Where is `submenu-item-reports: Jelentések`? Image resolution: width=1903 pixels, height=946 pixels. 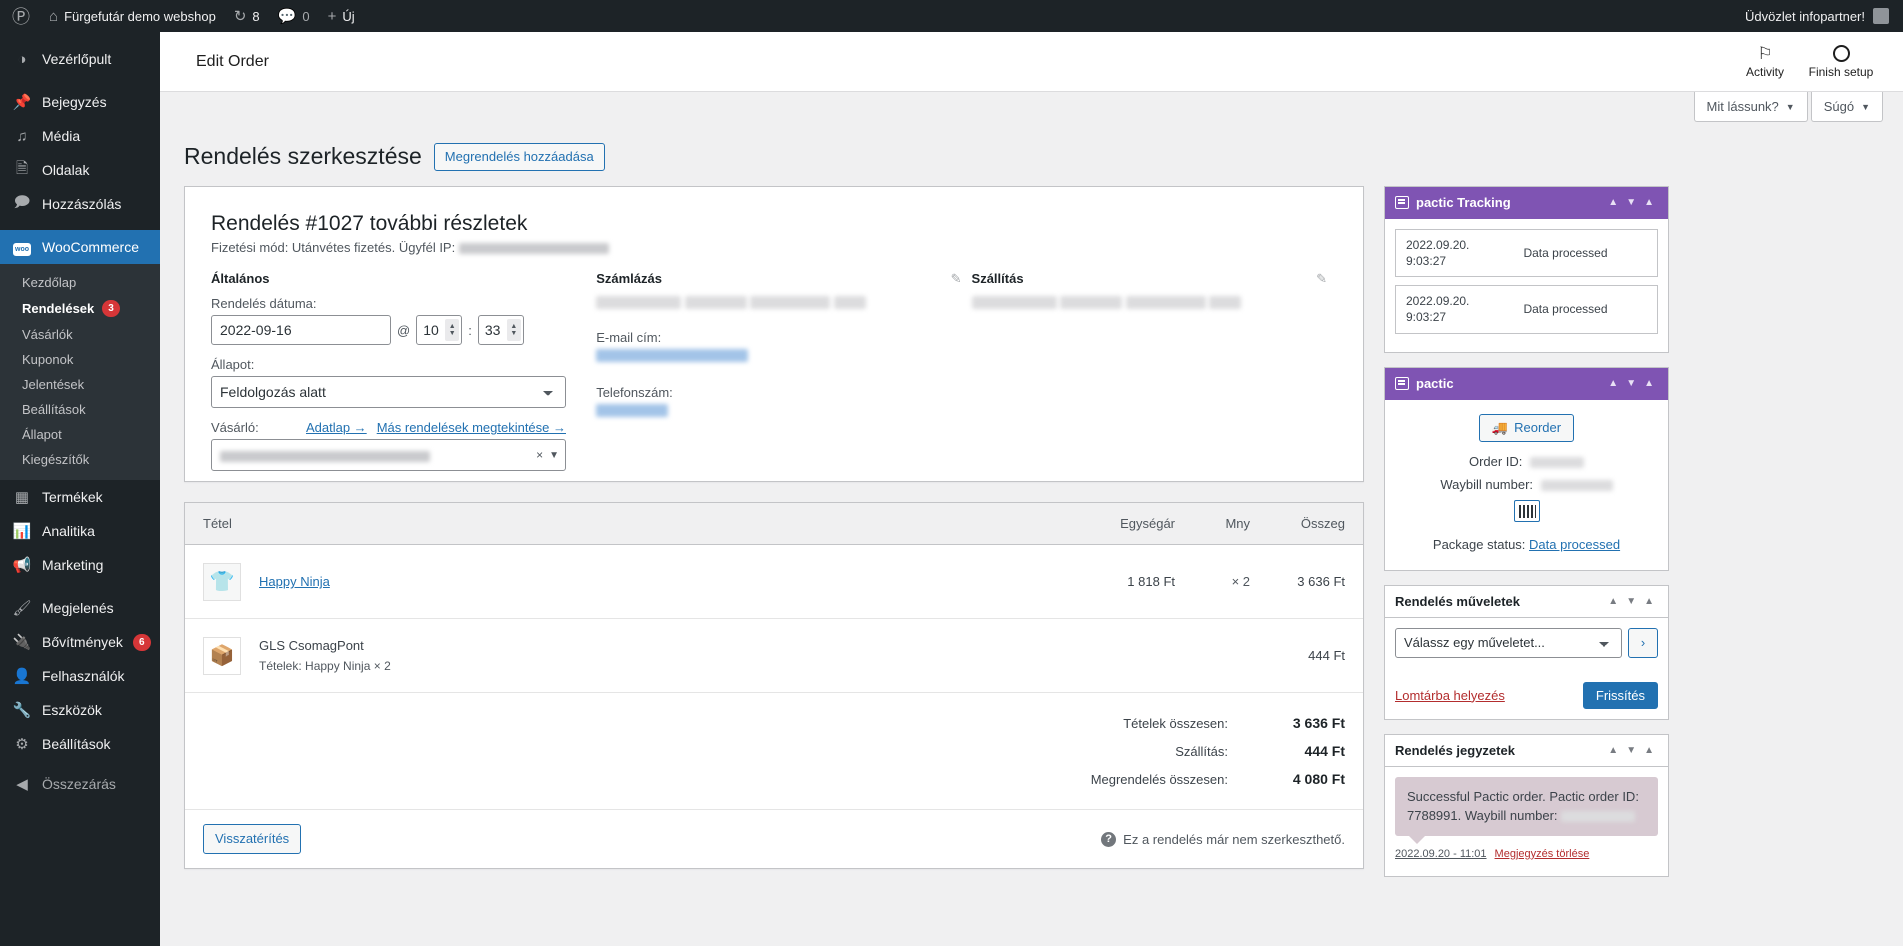 submenu-item-reports: Jelentések is located at coordinates (80, 384).